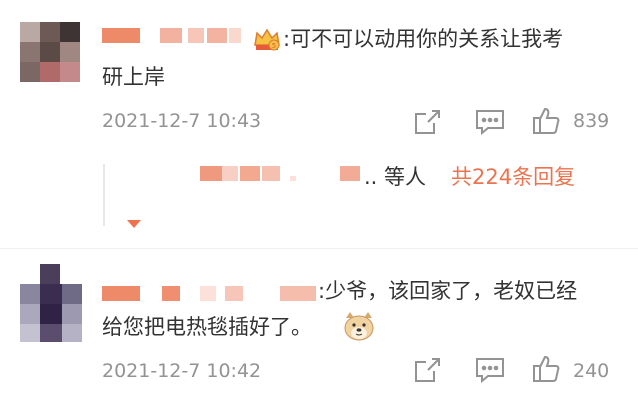 The height and width of the screenshot is (404, 638). Describe the element at coordinates (207, 327) in the screenshot. I see `comment-text-line2: 给您把电热毯插好了。` at that location.